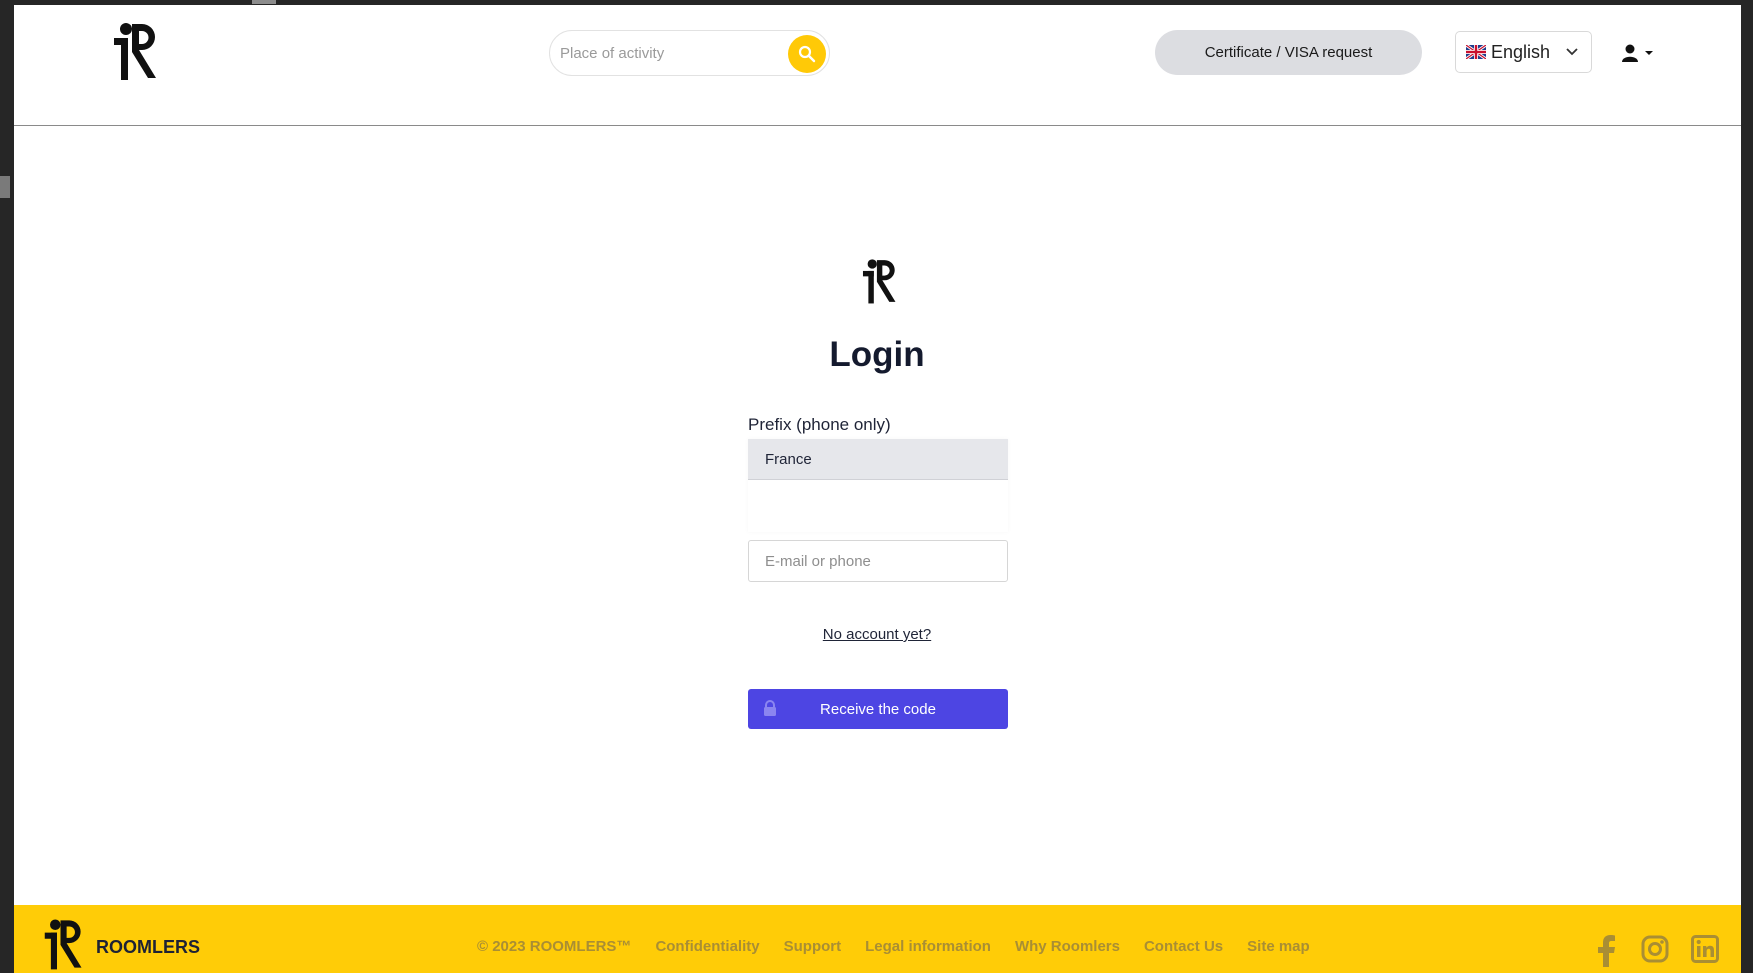 The image size is (1753, 973). I want to click on search-input, so click(670, 53).